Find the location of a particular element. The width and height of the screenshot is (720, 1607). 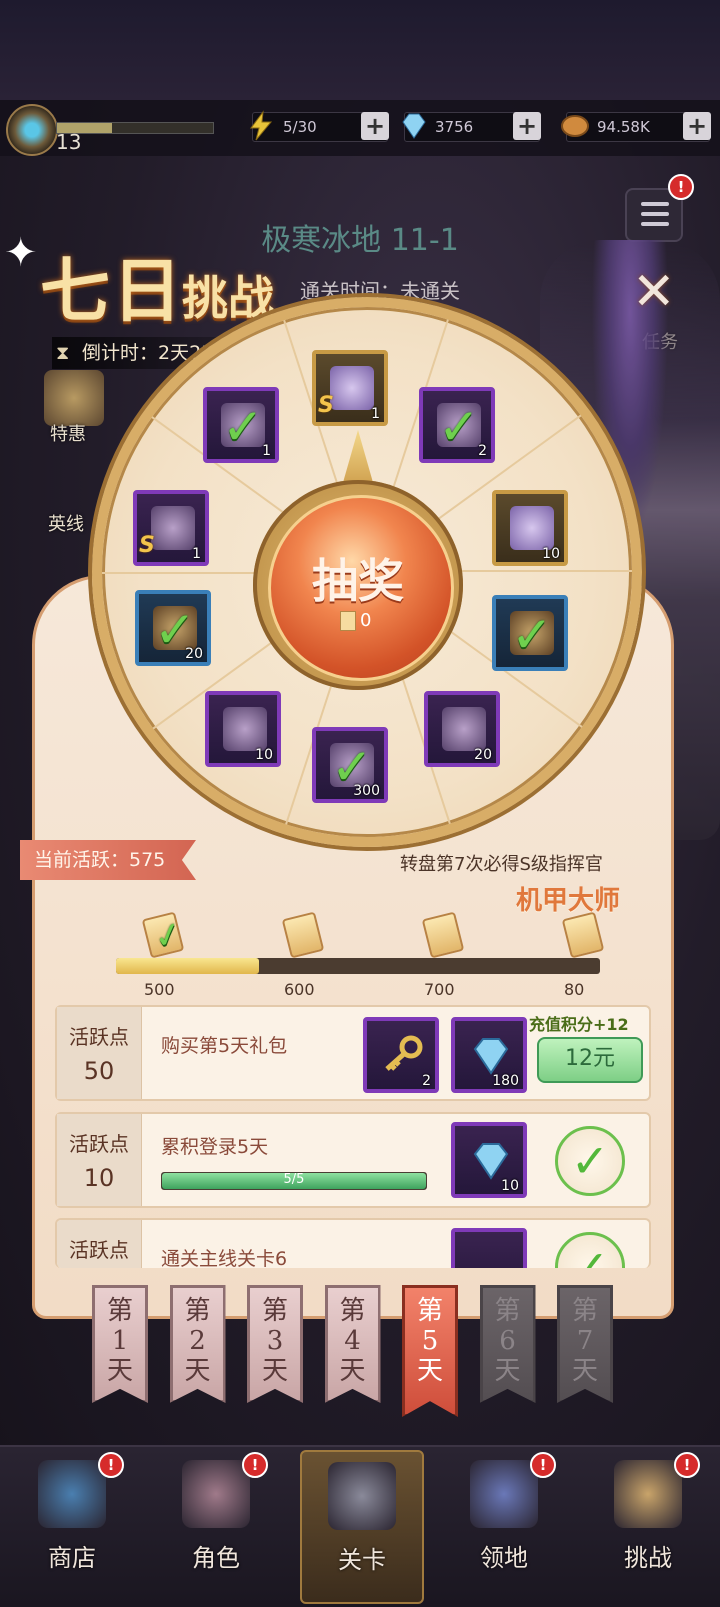

character-icon is located at coordinates (216, 1494).